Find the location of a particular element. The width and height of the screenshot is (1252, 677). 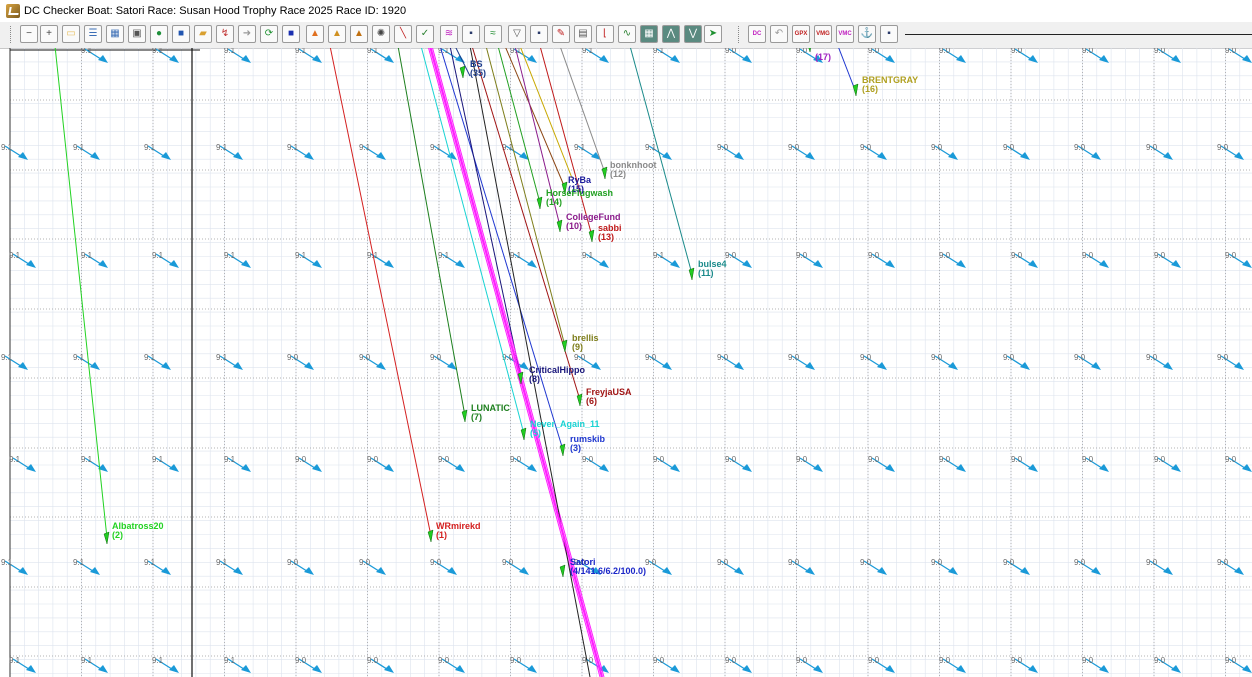

warning-icon: ▲ is located at coordinates (315, 33).